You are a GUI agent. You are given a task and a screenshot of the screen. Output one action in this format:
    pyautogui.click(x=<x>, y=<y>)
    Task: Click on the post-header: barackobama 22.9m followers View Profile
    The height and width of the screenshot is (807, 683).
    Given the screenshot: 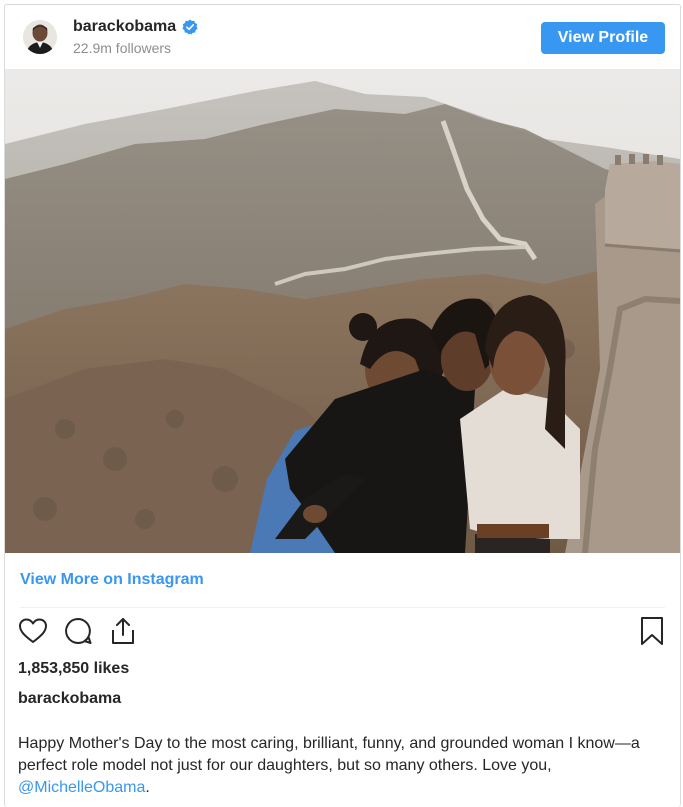 What is the action you would take?
    pyautogui.click(x=342, y=37)
    